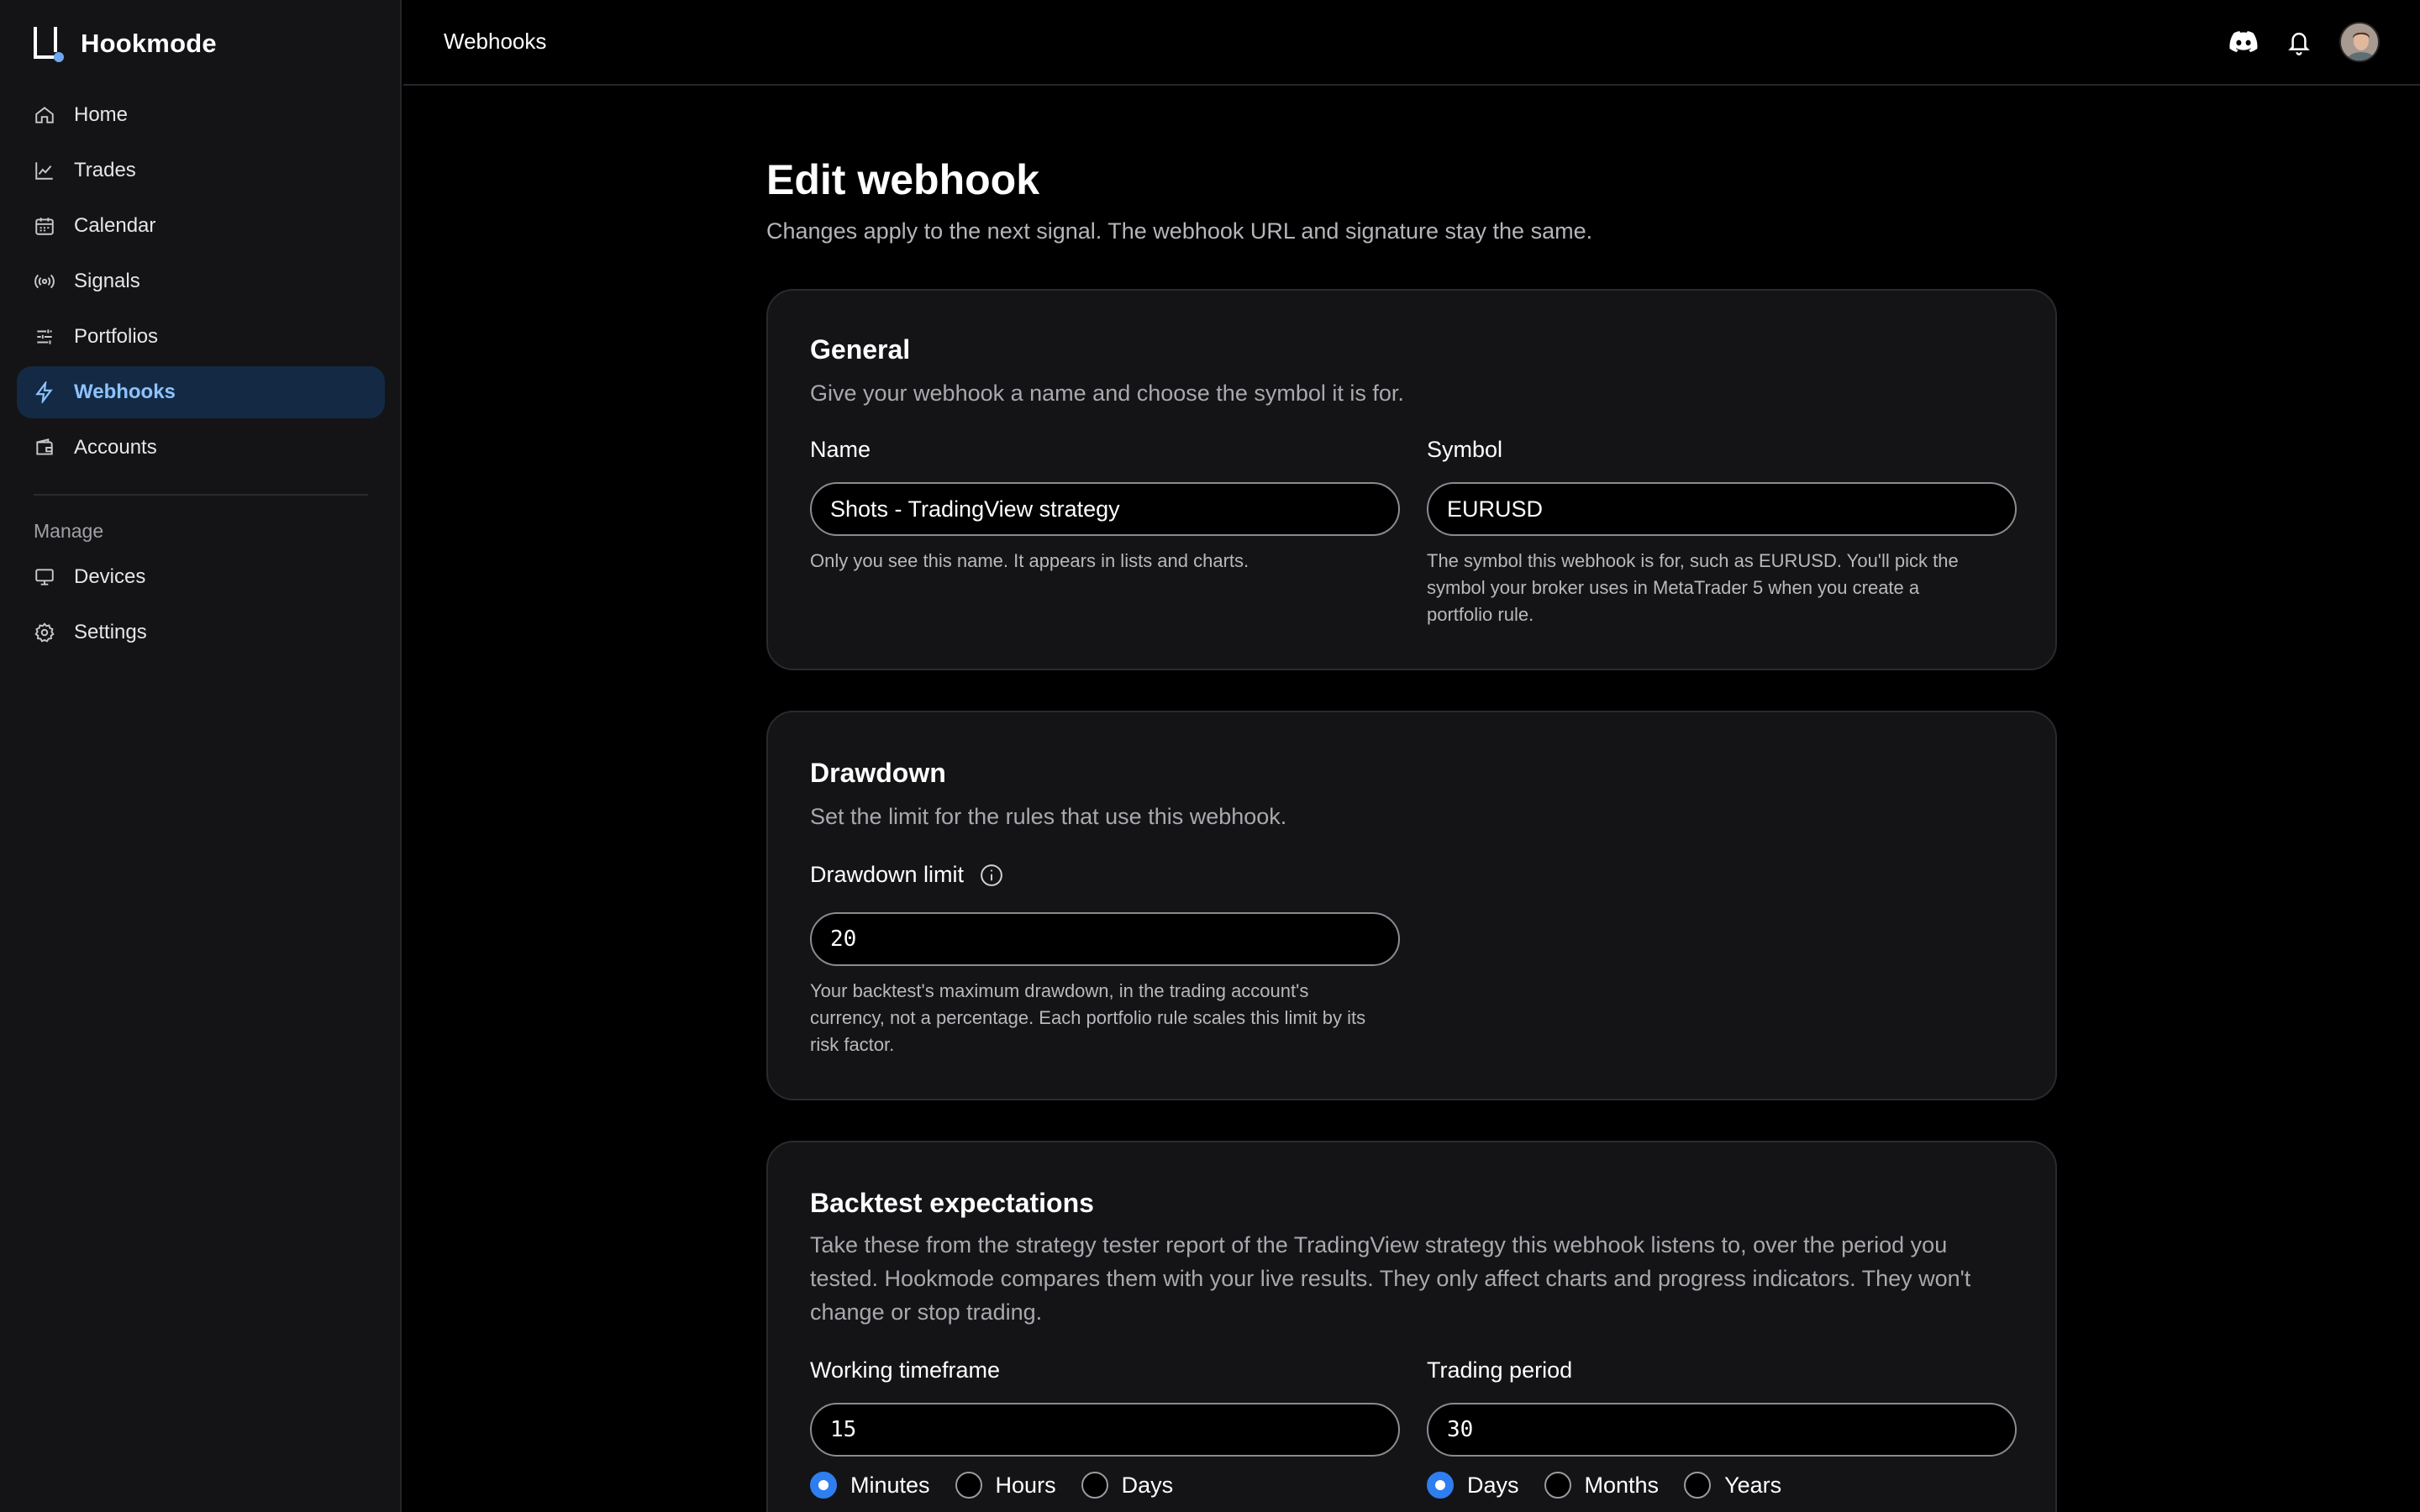 The width and height of the screenshot is (2420, 1512). I want to click on sidebar-item-signals: Signals, so click(201, 281).